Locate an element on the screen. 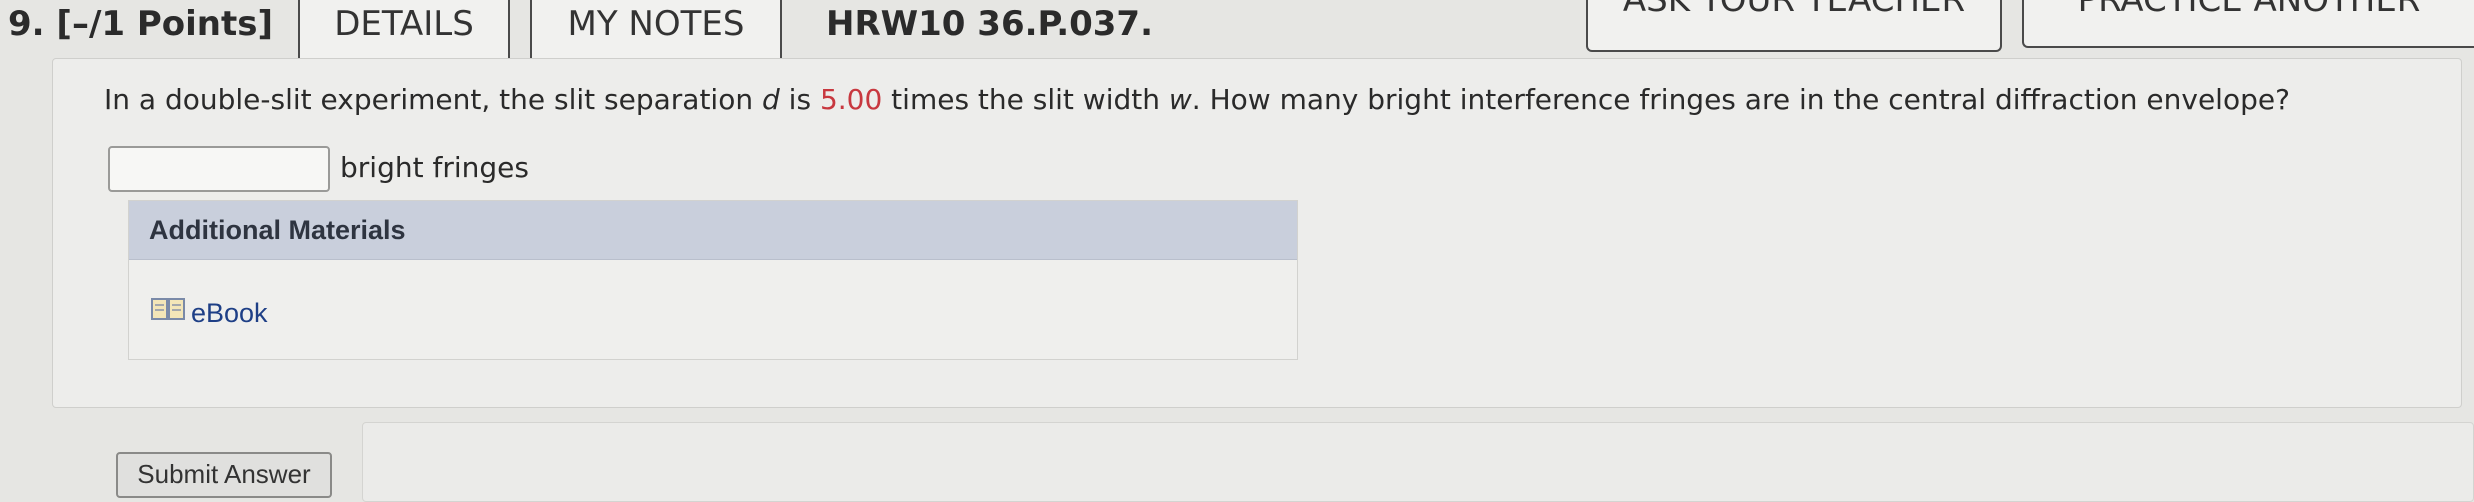 Image resolution: width=2474 pixels, height=502 pixels. question-points: 9. [–/1 Points] is located at coordinates (140, 24).